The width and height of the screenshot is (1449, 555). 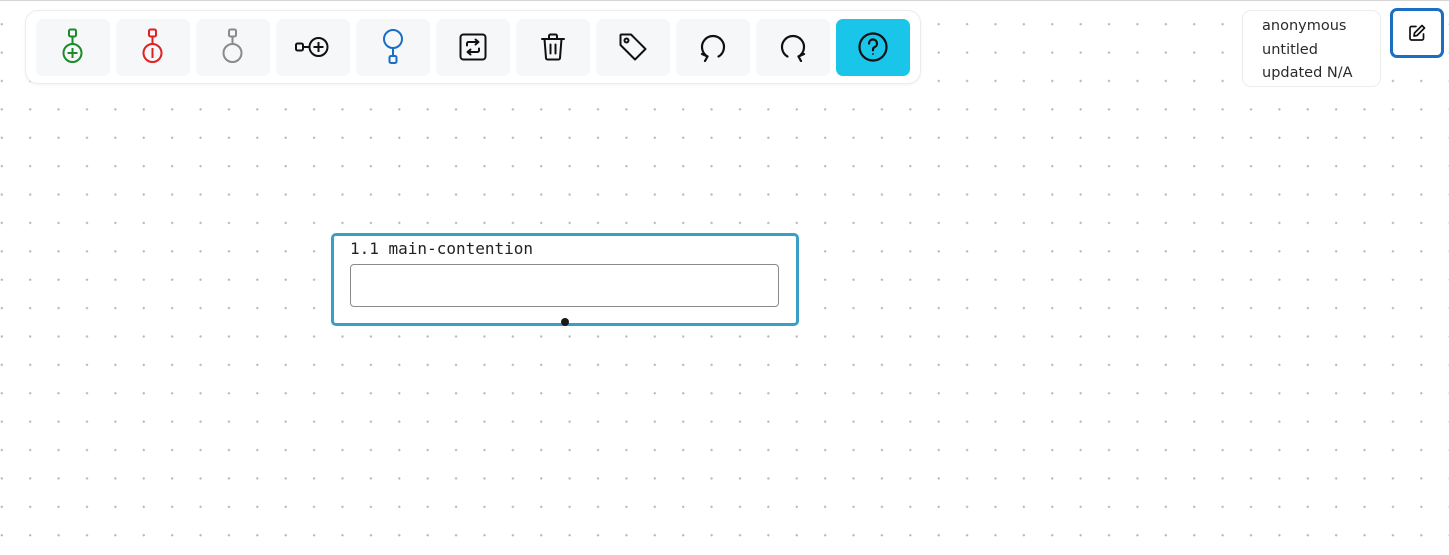 I want to click on redo-icon, so click(x=793, y=48).